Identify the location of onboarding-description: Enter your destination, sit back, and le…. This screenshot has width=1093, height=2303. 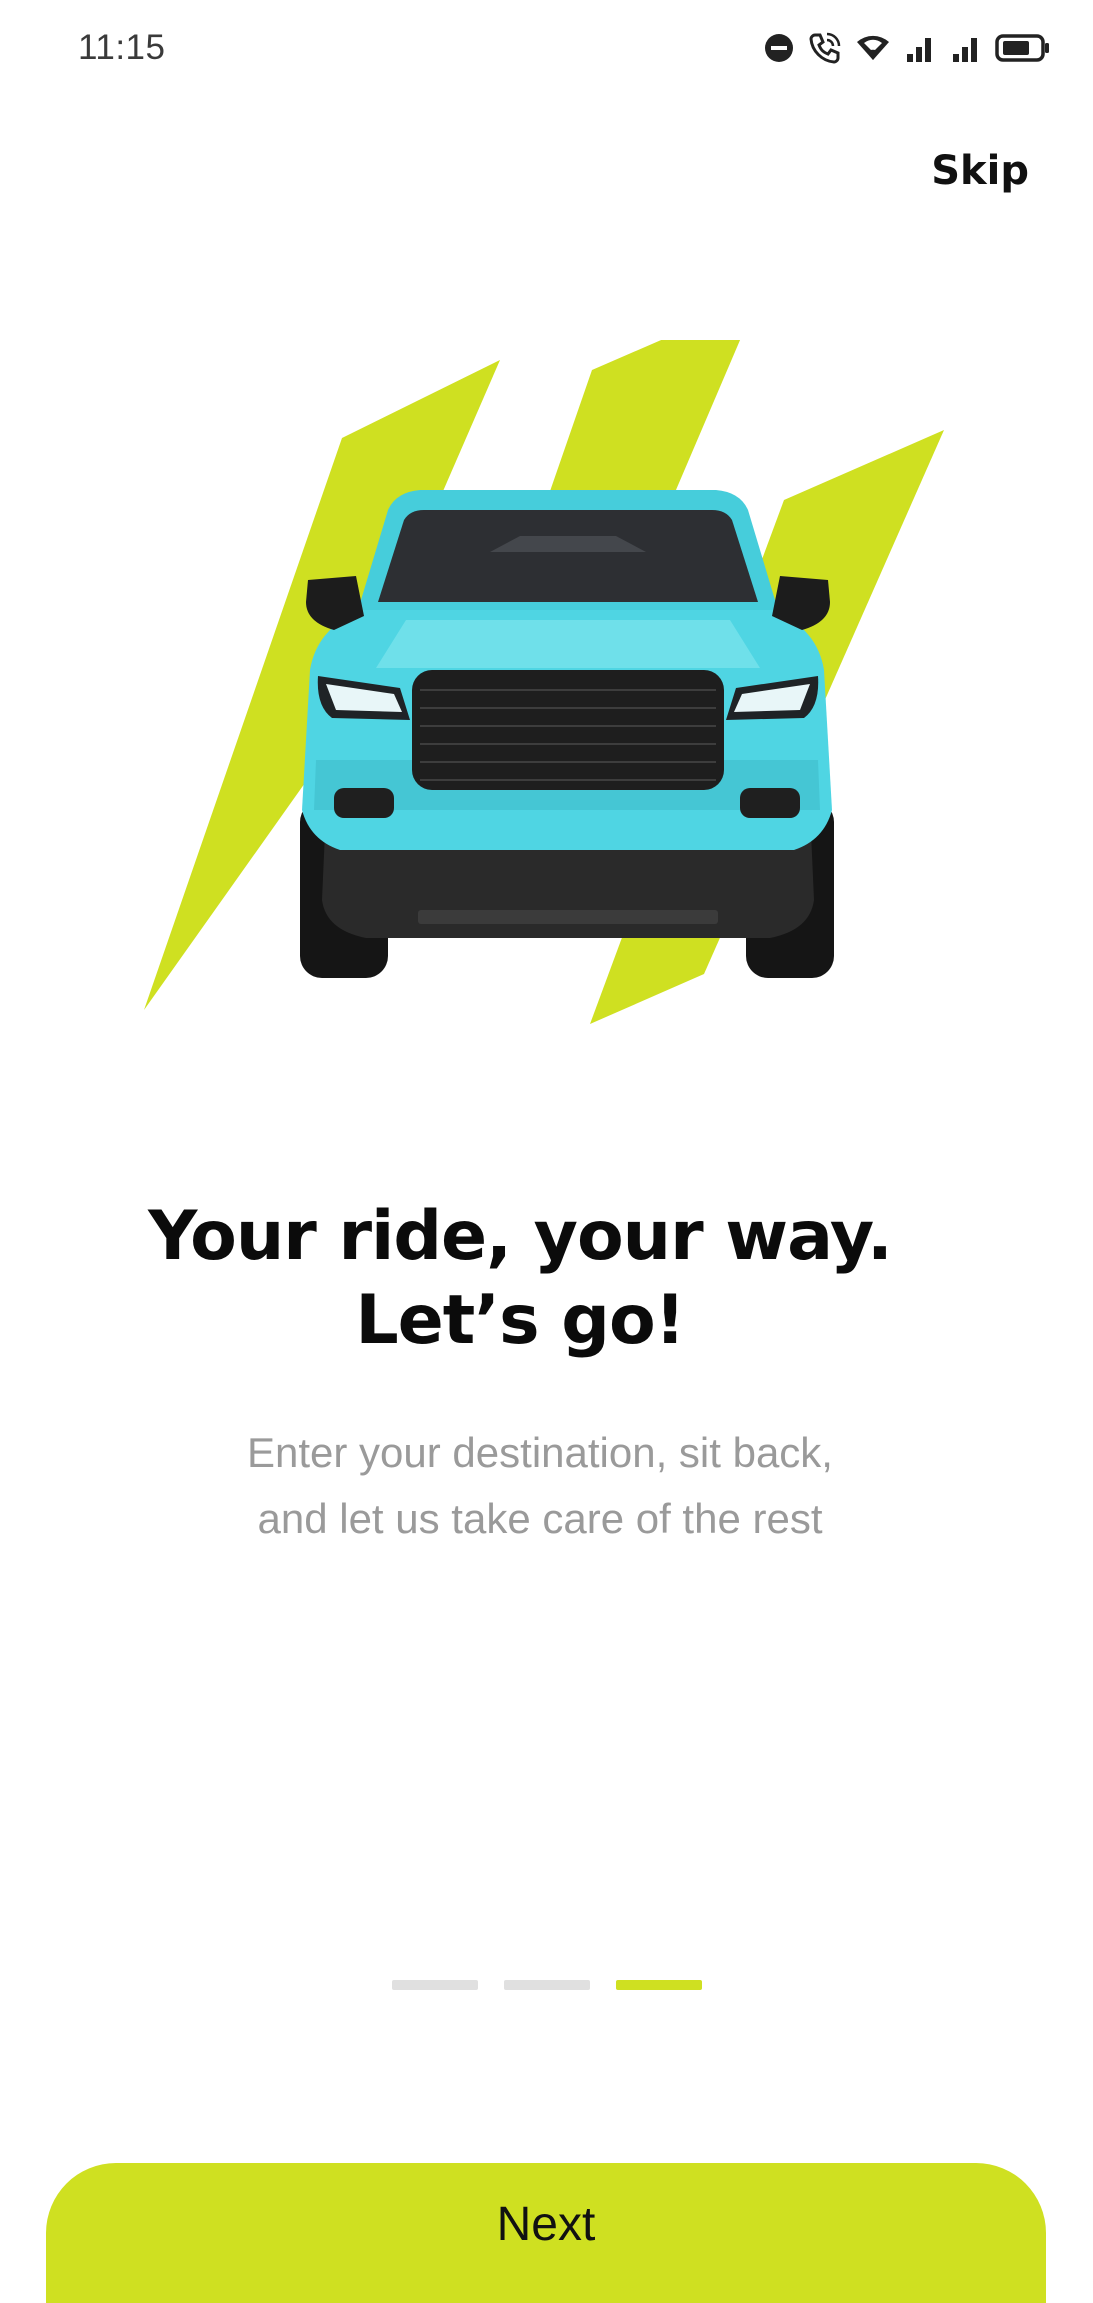
(540, 1486).